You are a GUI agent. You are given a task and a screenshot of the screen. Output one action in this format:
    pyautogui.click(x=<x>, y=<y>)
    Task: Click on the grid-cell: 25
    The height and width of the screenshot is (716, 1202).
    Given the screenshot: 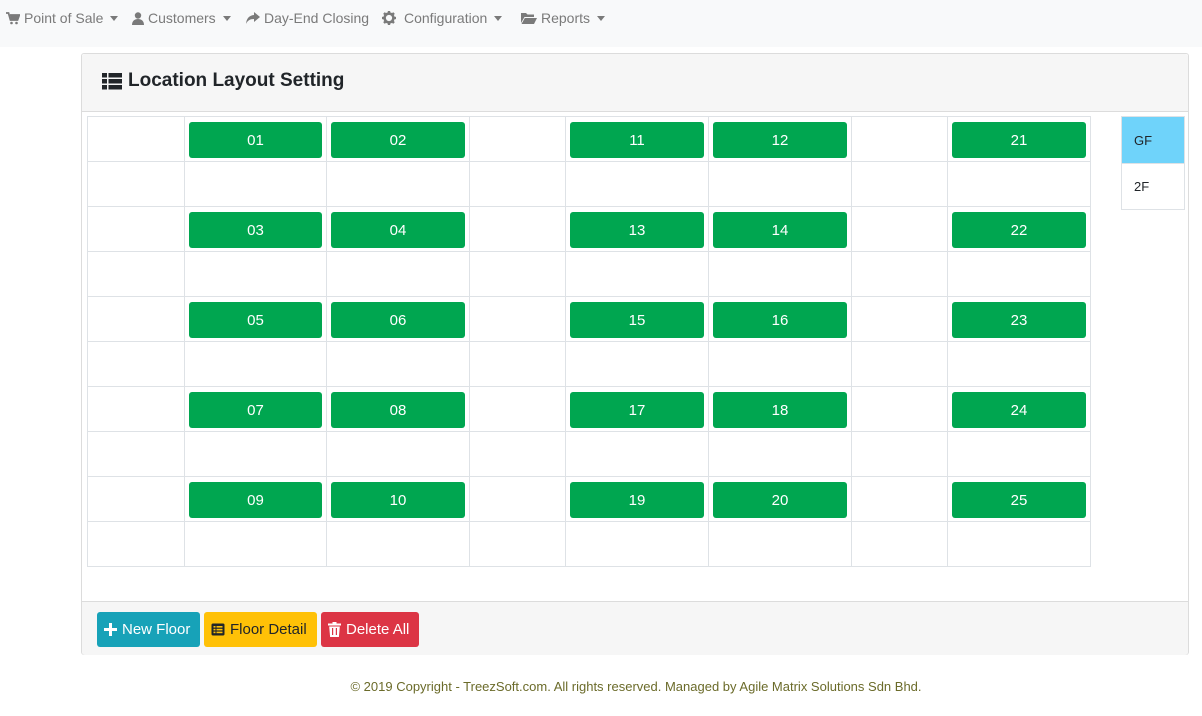 What is the action you would take?
    pyautogui.click(x=1019, y=499)
    